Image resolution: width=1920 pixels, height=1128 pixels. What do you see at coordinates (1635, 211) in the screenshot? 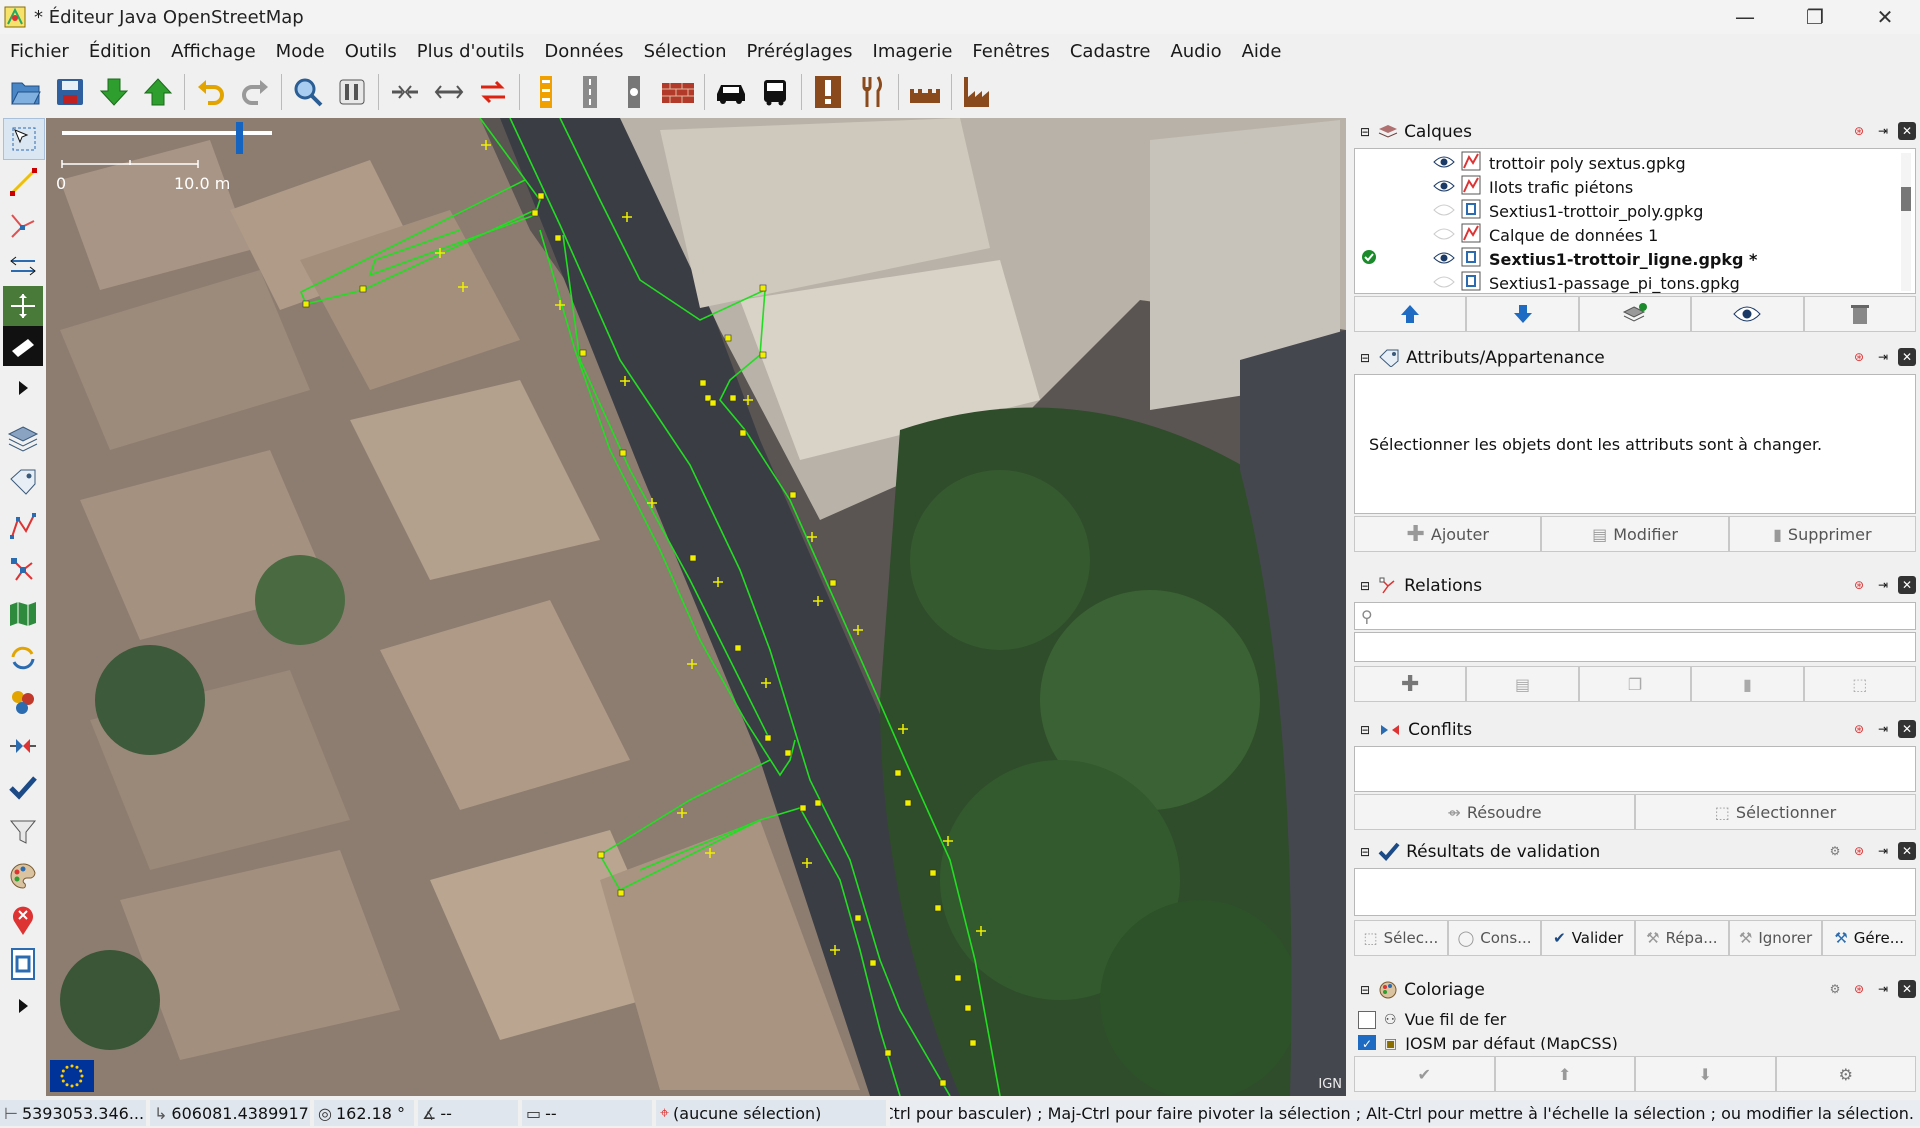
I see `layer-row: Sextius1-trottoir_poly.gpkg` at bounding box center [1635, 211].